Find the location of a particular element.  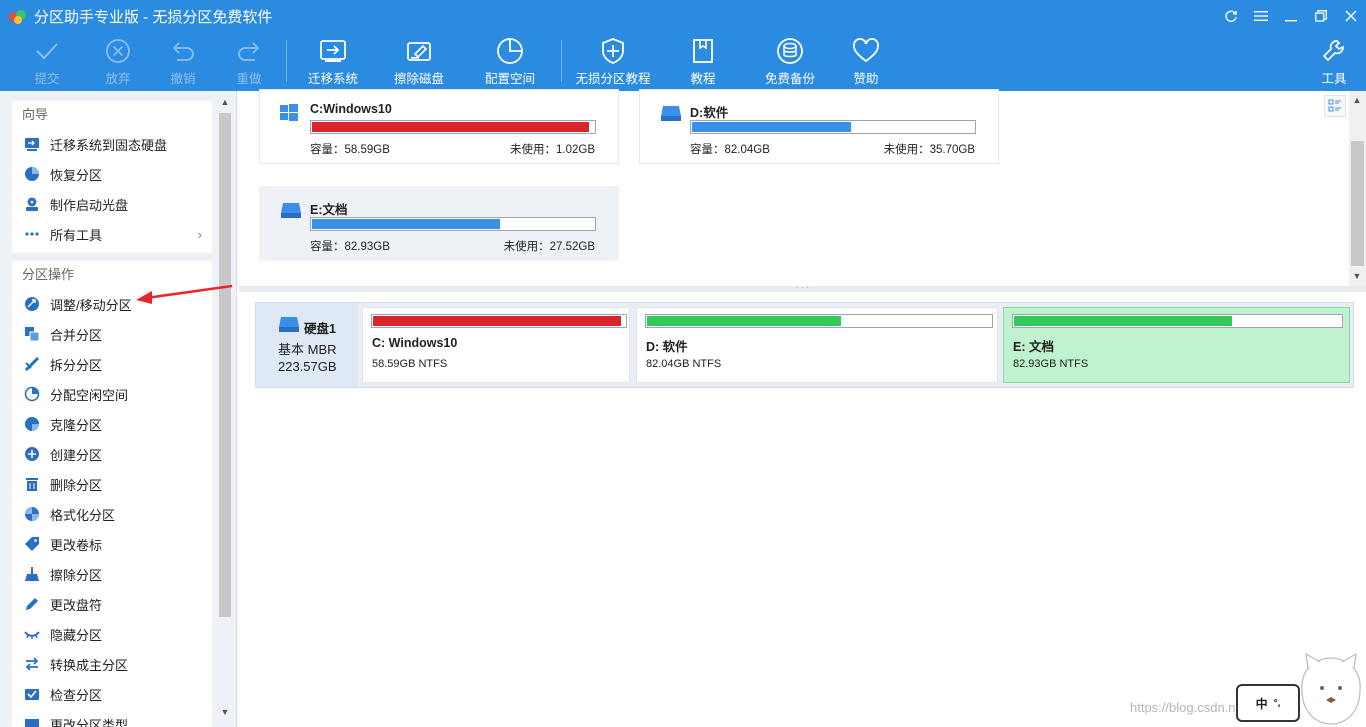

sidebar-item-label: 创建分区 is located at coordinates (76, 455).